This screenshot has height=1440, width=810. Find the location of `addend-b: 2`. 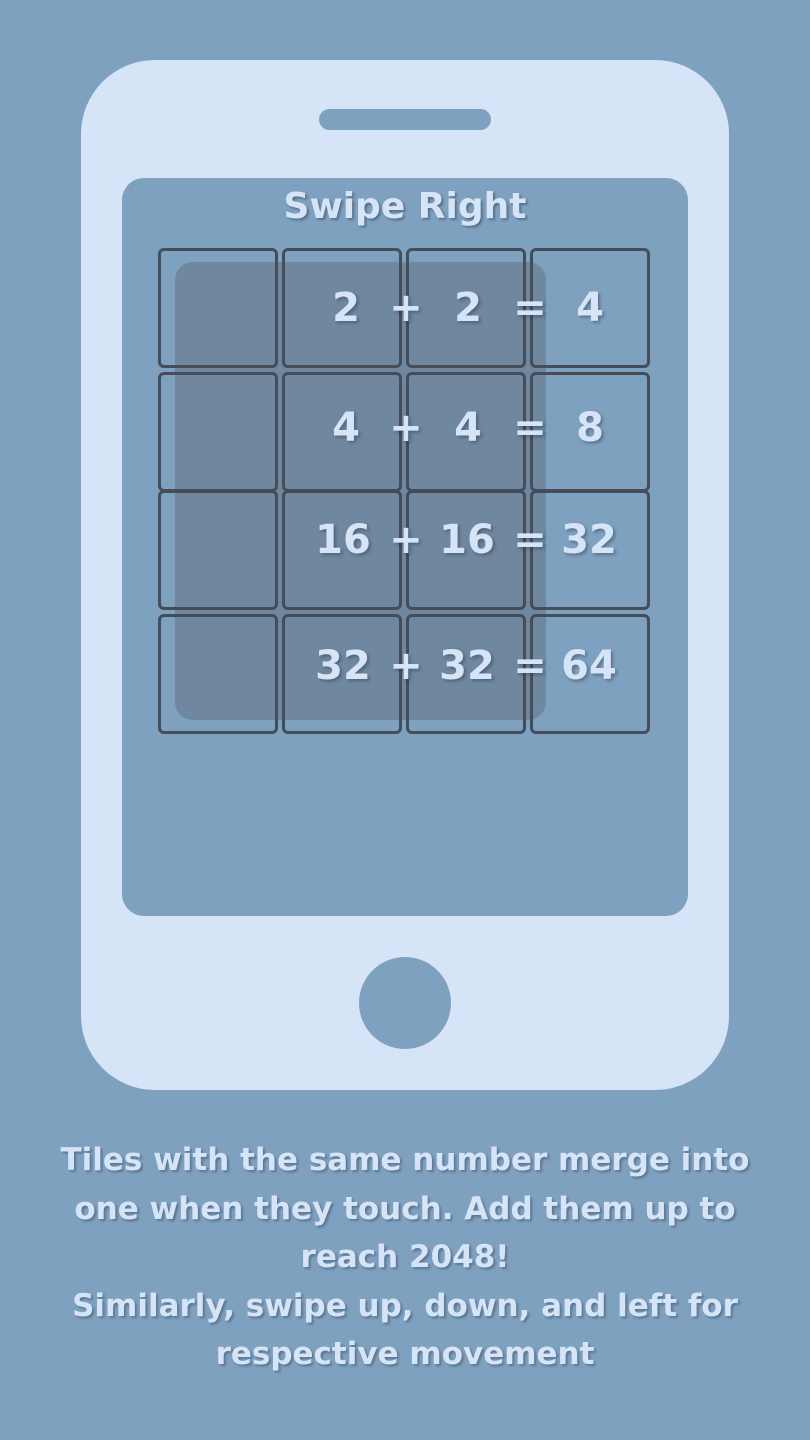

addend-b: 2 is located at coordinates (468, 308).